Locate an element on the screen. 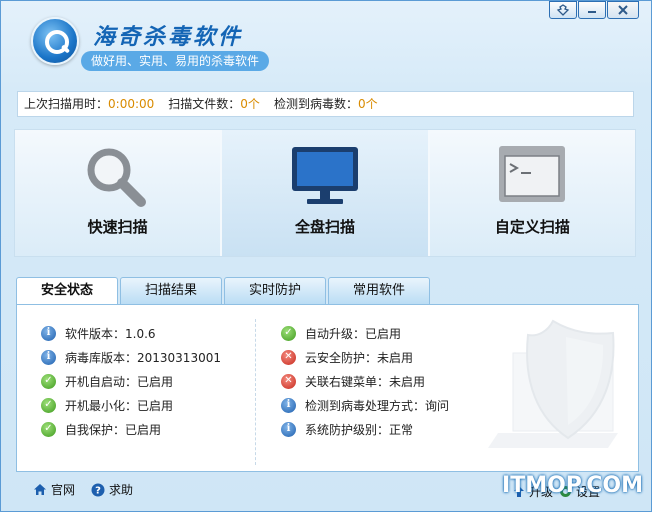 This screenshot has height=512, width=652. app-logo-icon is located at coordinates (55, 41).